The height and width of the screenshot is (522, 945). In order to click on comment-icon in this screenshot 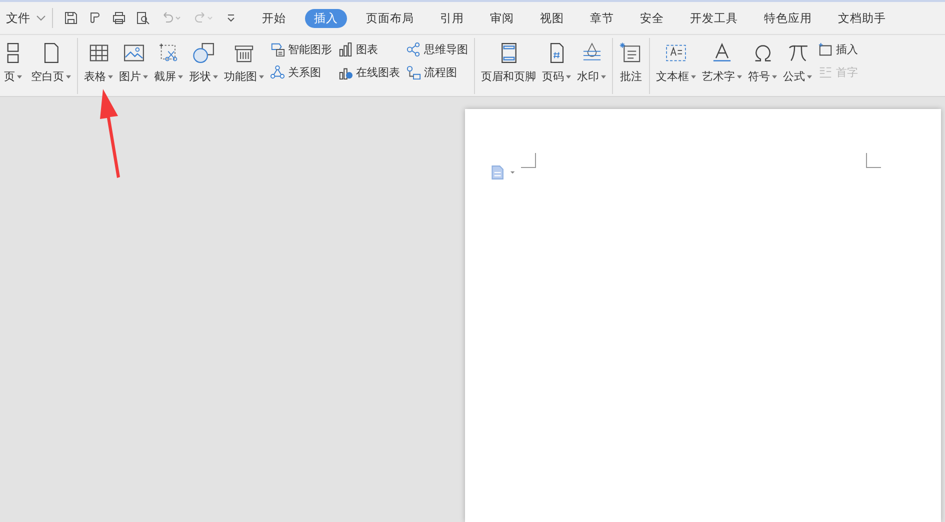, I will do `click(631, 53)`.